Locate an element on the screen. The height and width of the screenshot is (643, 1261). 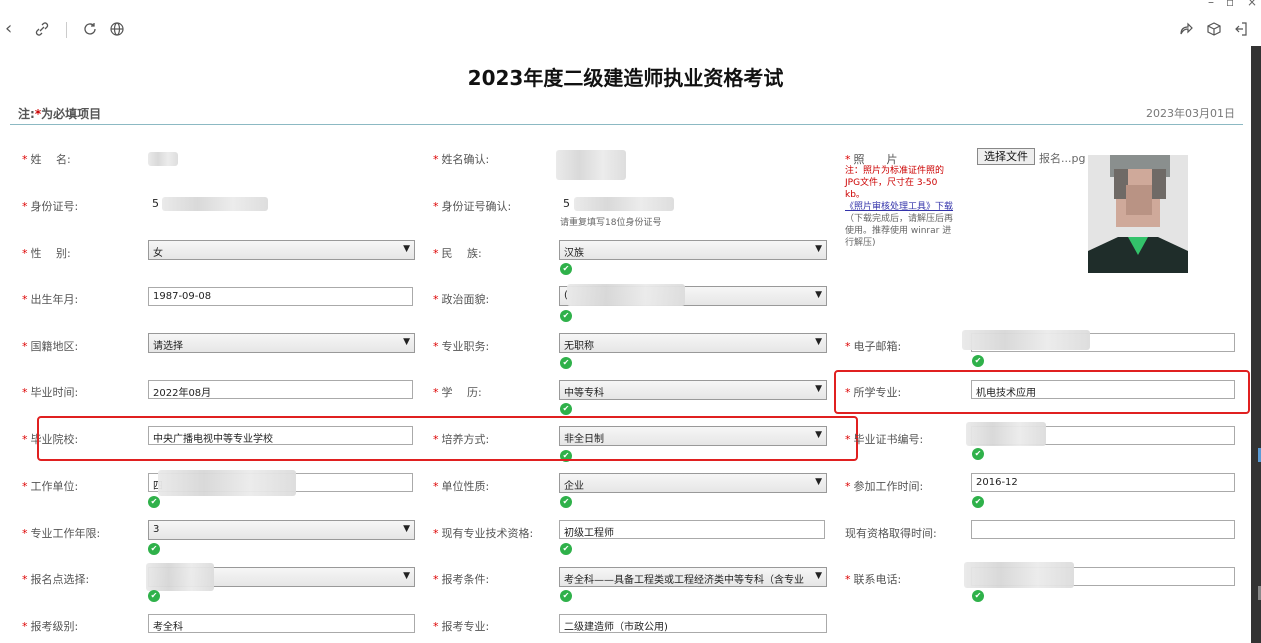
id-label: * 身份证号: is located at coordinates (50, 206).